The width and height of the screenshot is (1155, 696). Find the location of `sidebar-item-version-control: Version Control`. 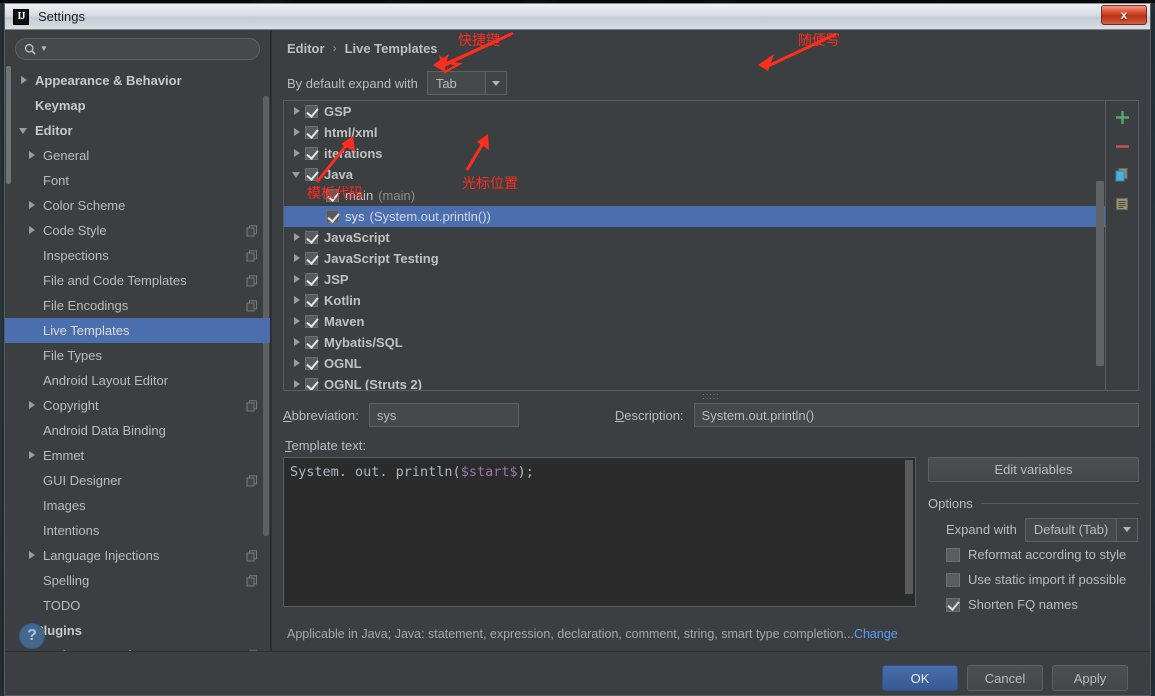

sidebar-item-version-control: Version Control is located at coordinates (137, 647).